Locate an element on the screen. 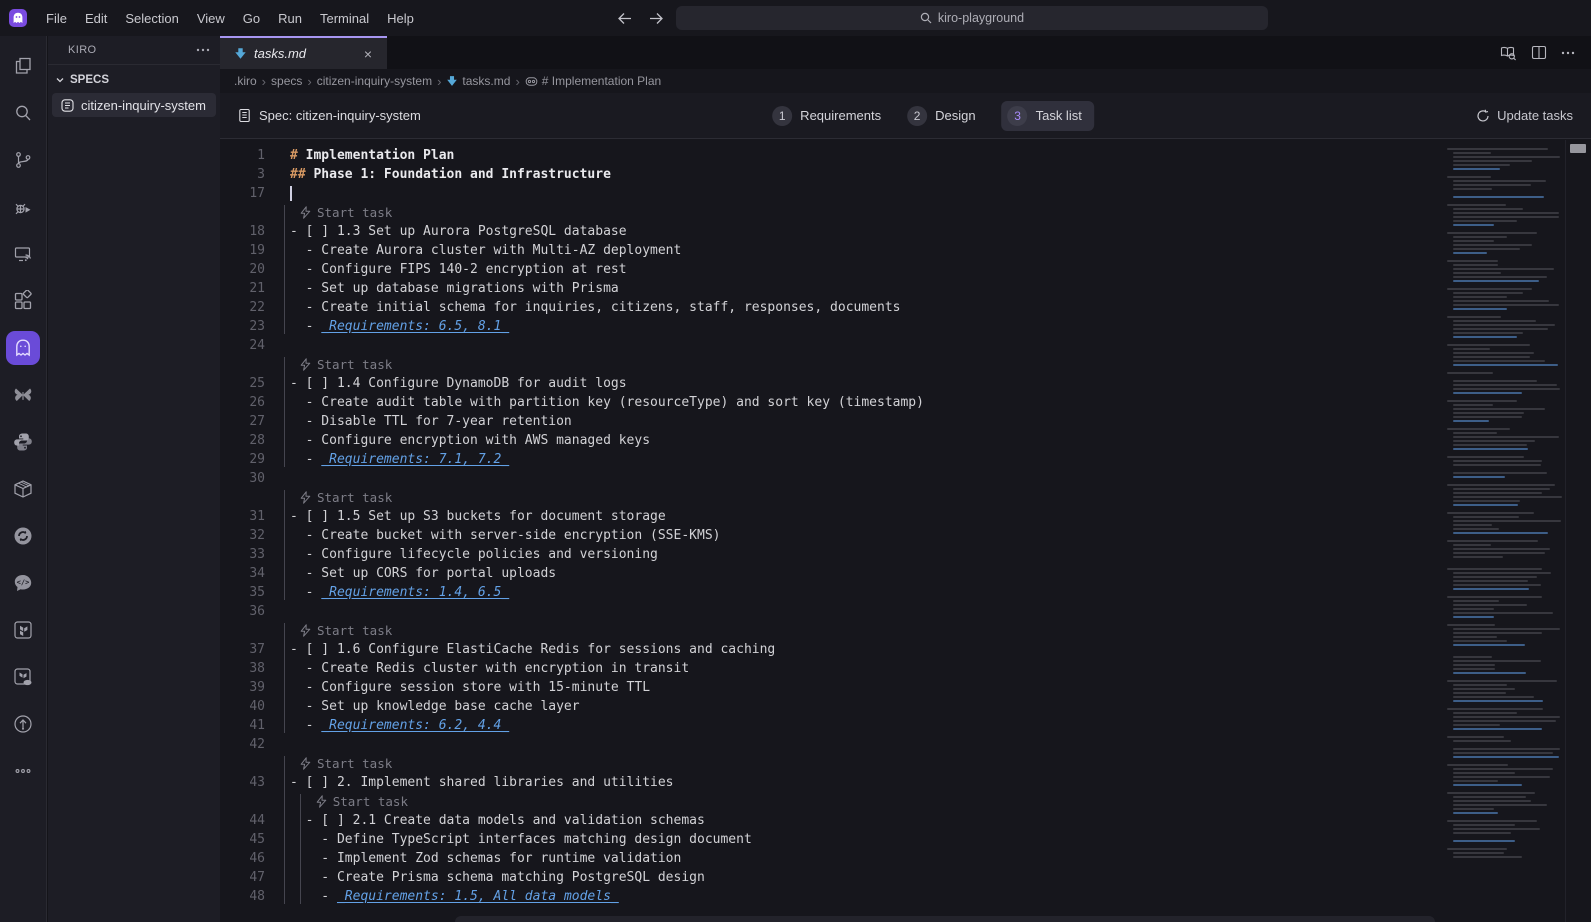 This screenshot has height=922, width=1591. run-debug-icon is located at coordinates (23, 207).